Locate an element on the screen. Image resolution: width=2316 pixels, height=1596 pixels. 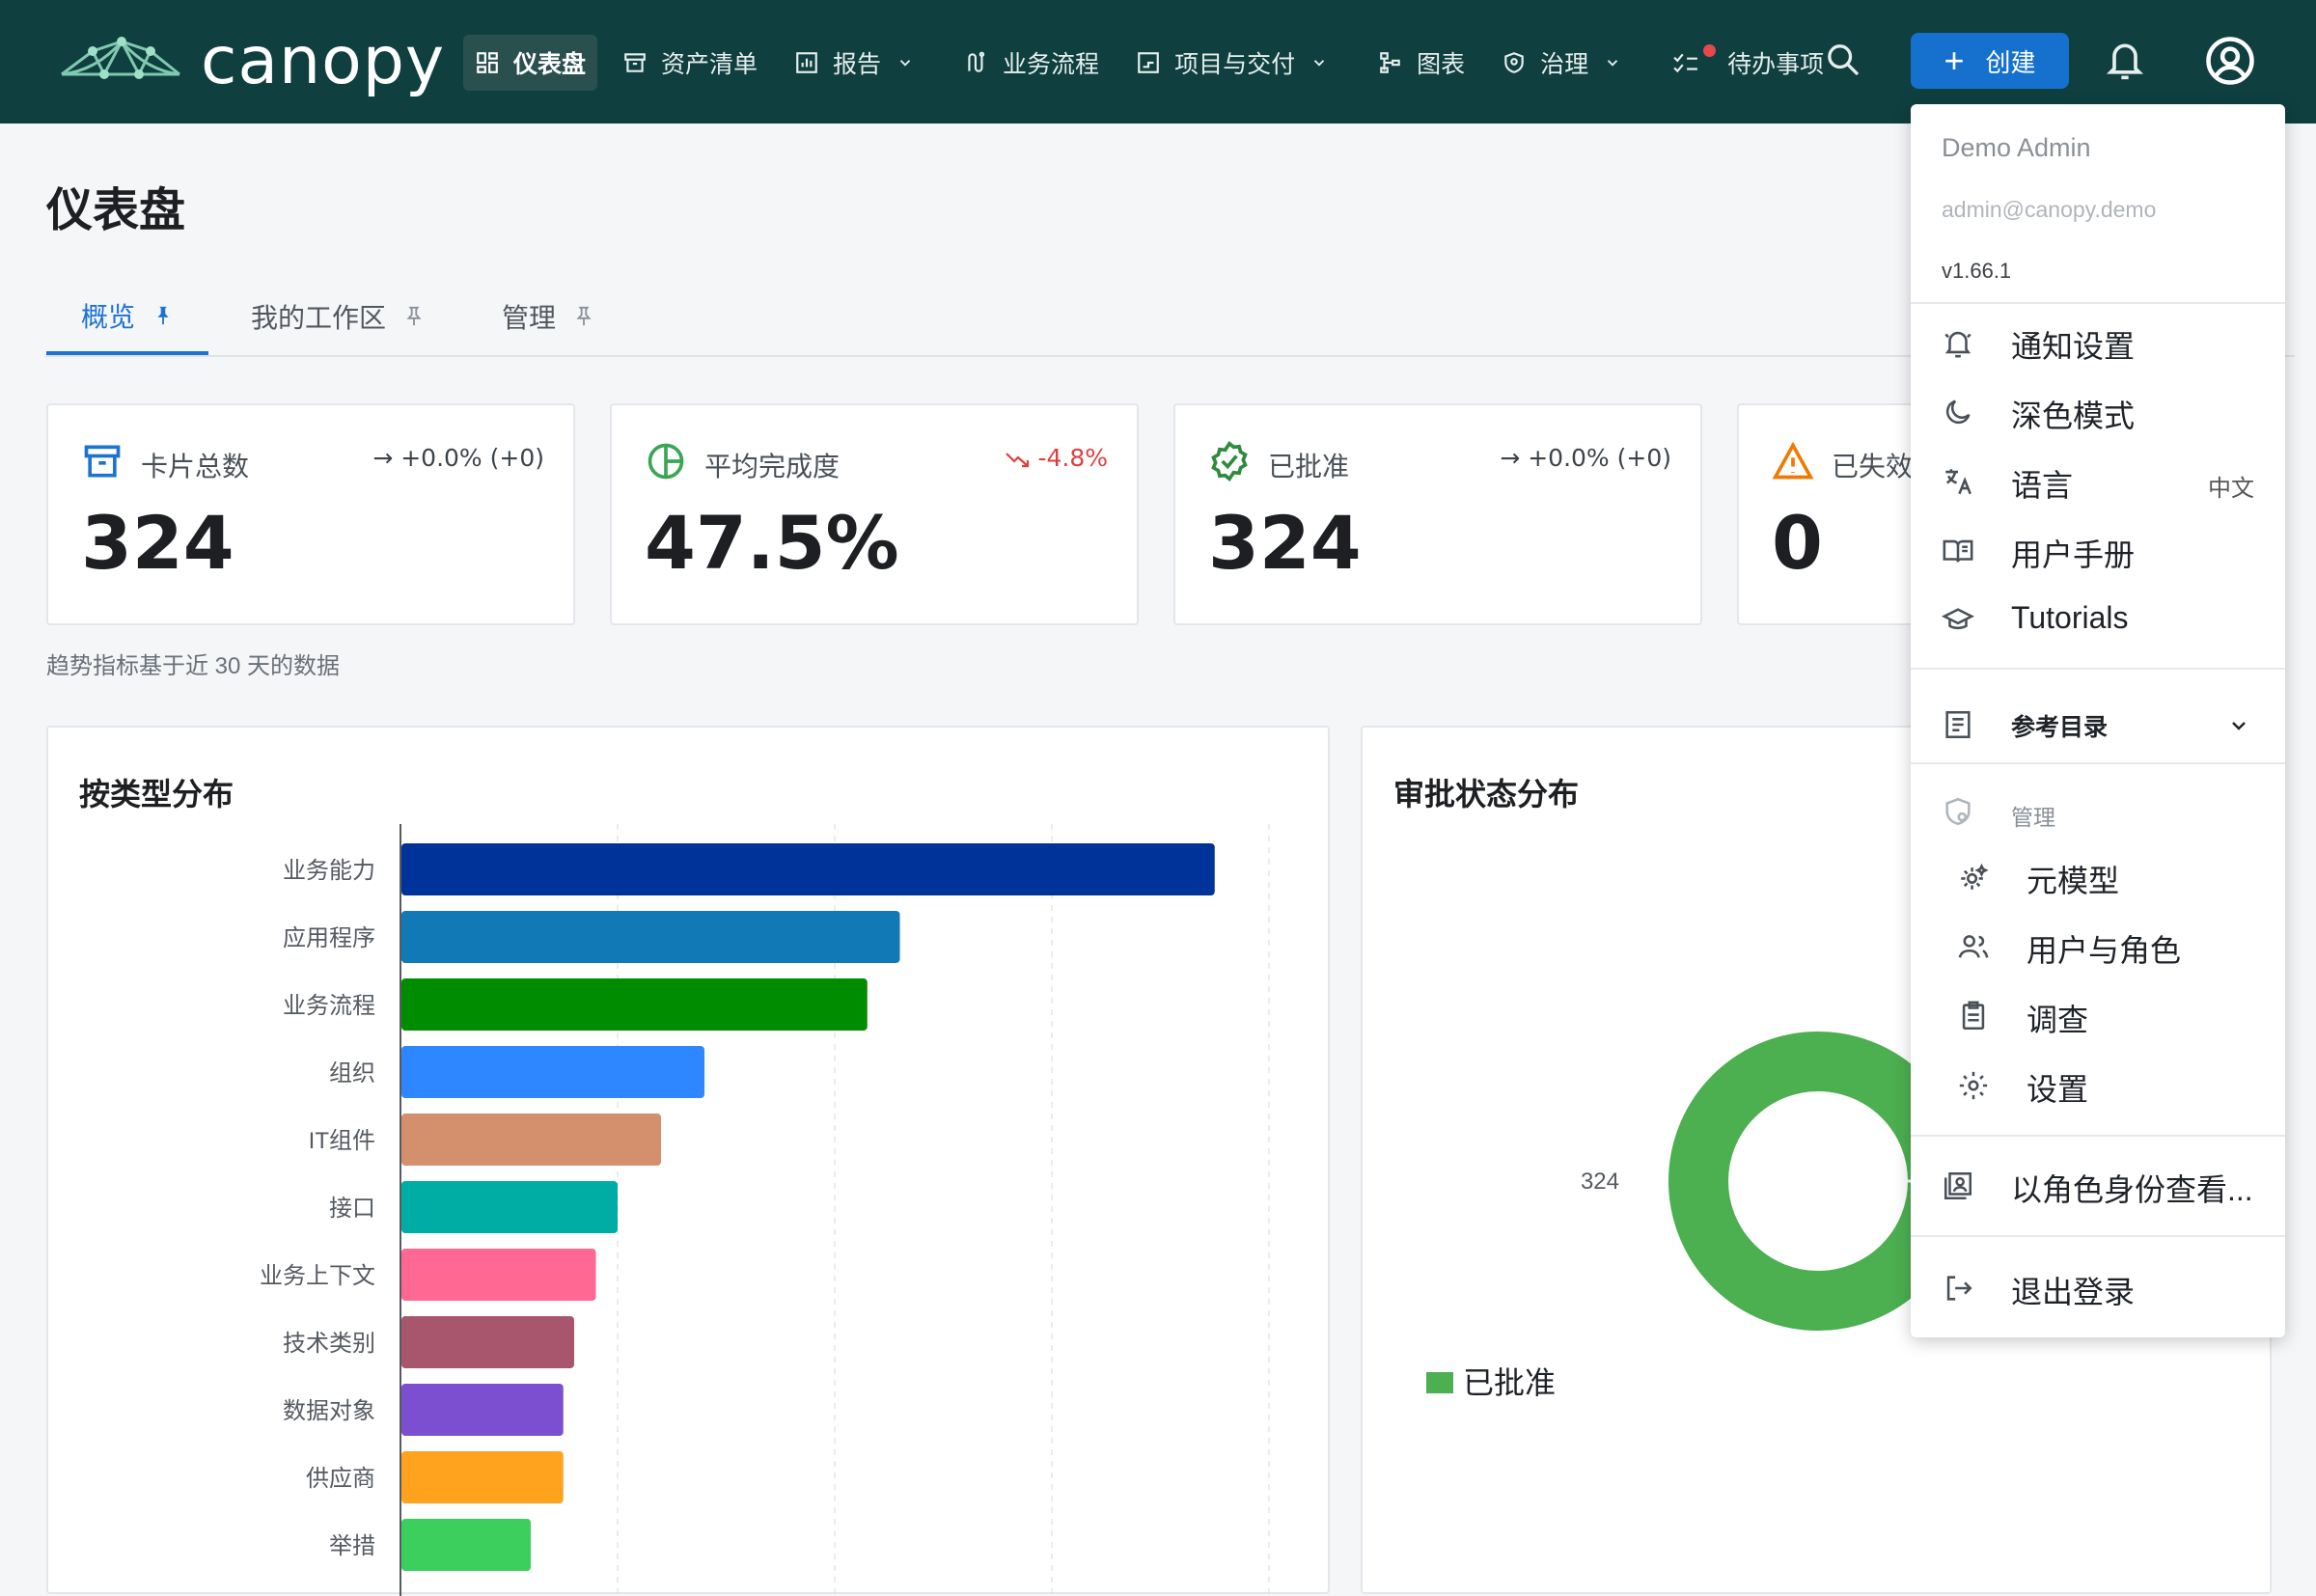
nav-todos: 待办事项 is located at coordinates (1747, 63).